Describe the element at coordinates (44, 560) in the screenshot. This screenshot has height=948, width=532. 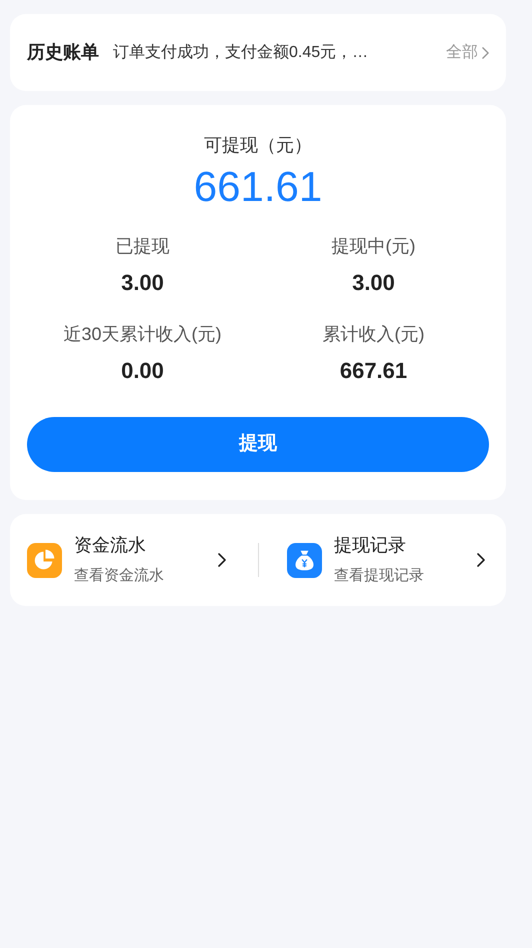
I see `pie-chart-icon` at that location.